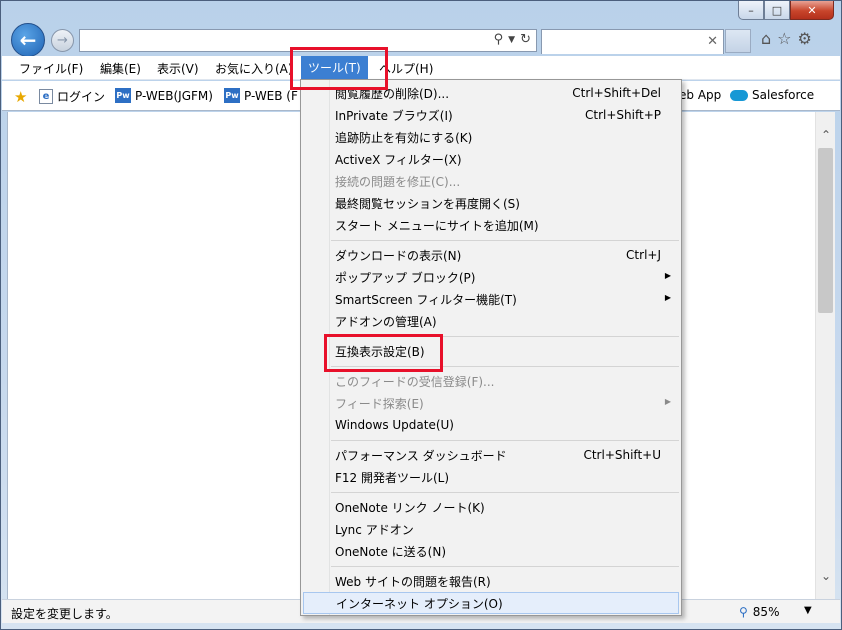 This screenshot has width=842, height=630. Describe the element at coordinates (178, 68) in the screenshot. I see `menu-view: 表示(V)` at that location.